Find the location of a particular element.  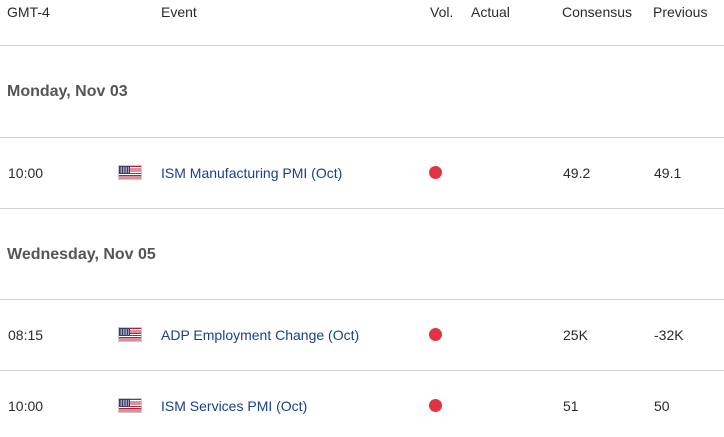

event-column-header: Event is located at coordinates (179, 12).